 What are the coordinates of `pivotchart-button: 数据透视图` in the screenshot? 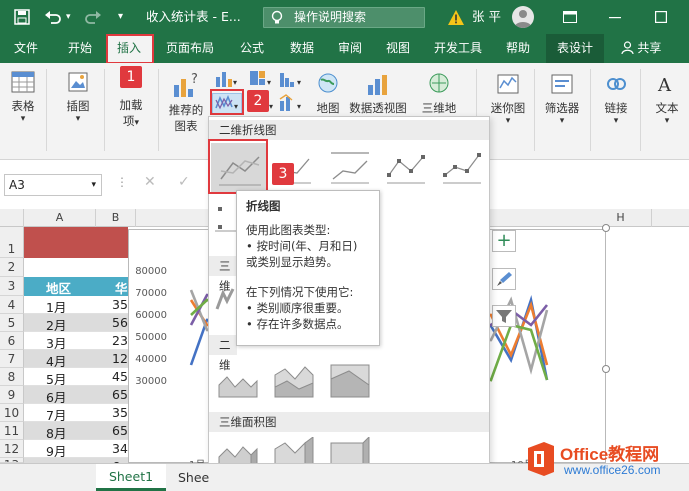 It's located at (378, 93).